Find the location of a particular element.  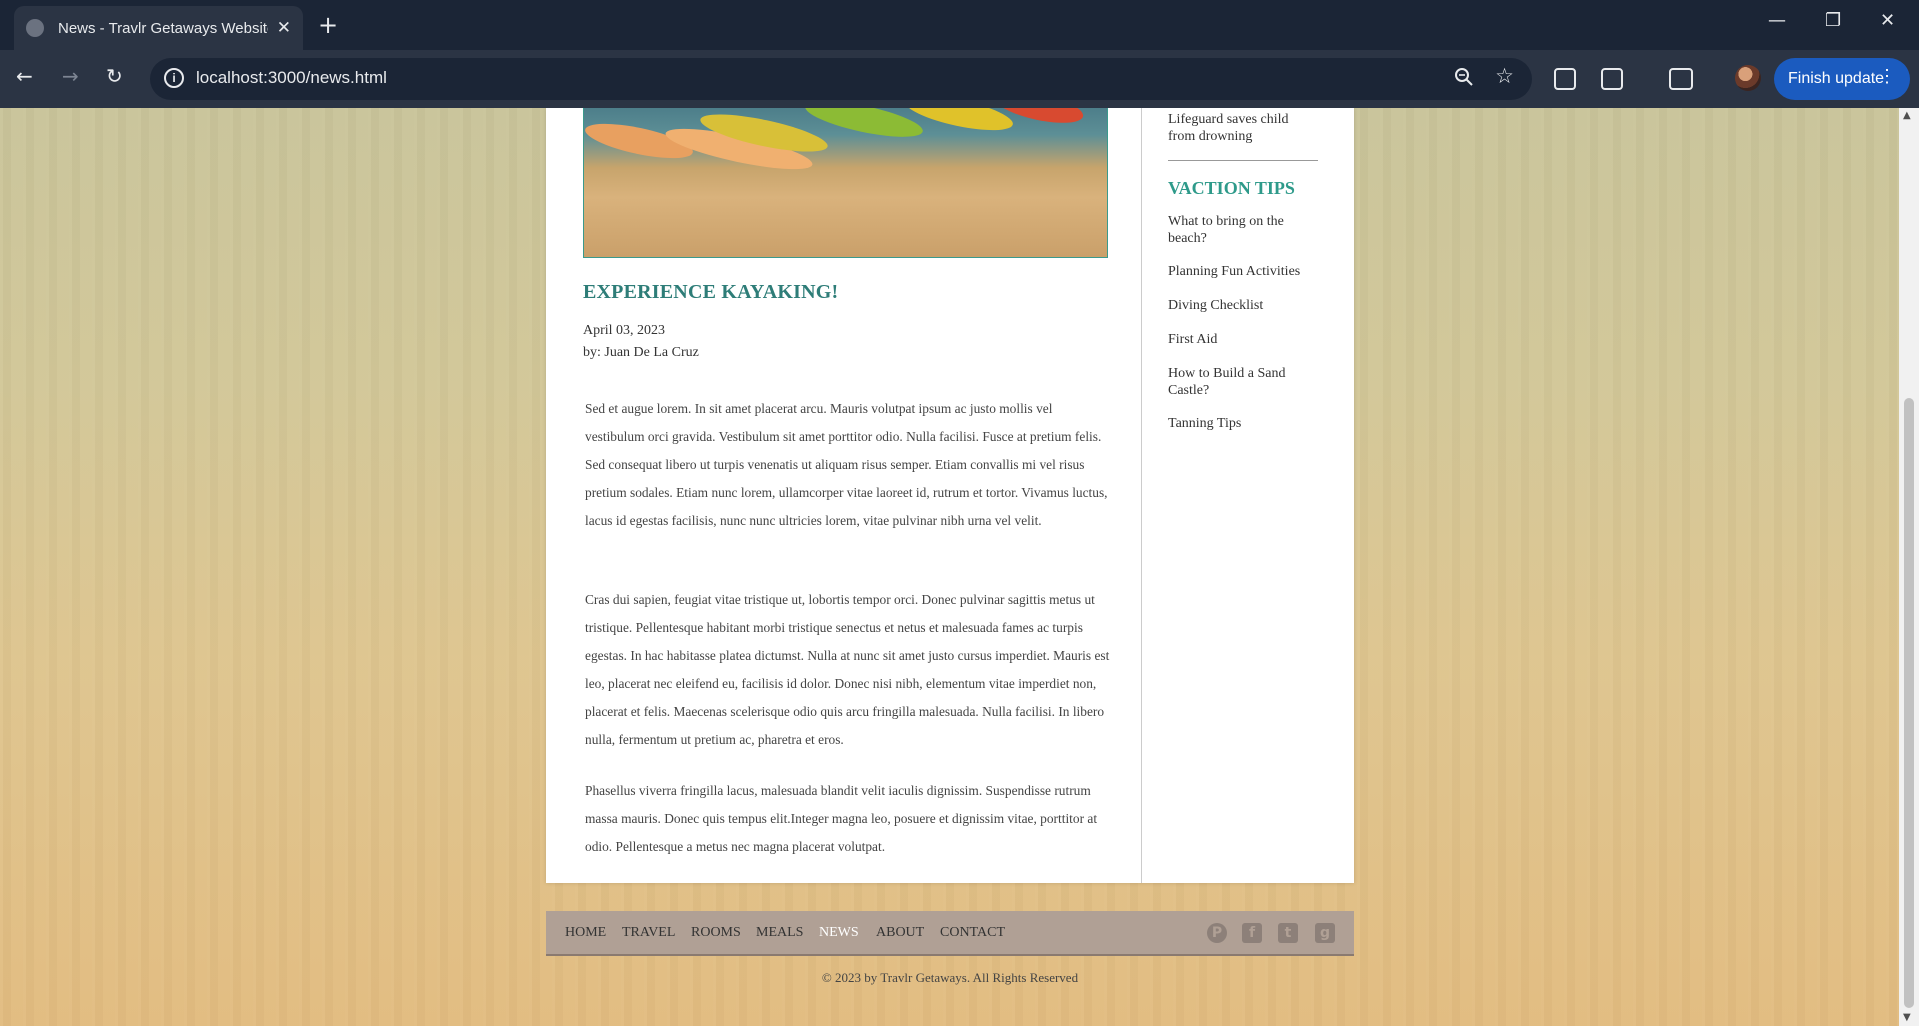

twitter-icon: t is located at coordinates (1288, 933).